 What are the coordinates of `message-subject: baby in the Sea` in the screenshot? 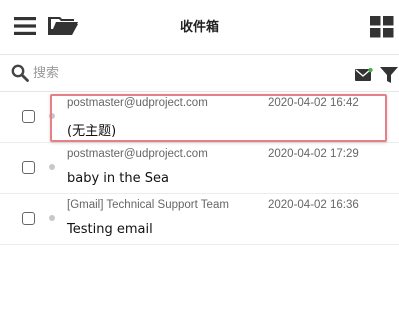 It's located at (118, 178).